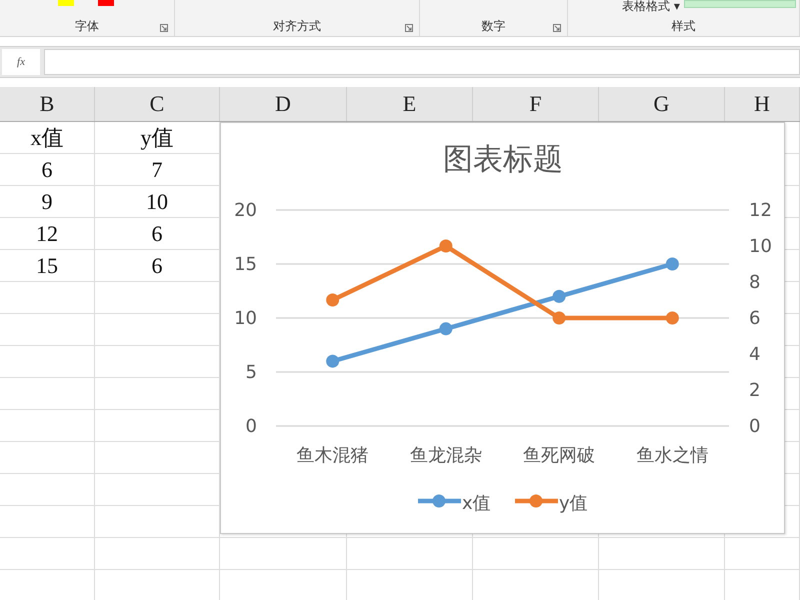 The height and width of the screenshot is (600, 800). Describe the element at coordinates (66, 3) in the screenshot. I see `highlight-color-icon` at that location.